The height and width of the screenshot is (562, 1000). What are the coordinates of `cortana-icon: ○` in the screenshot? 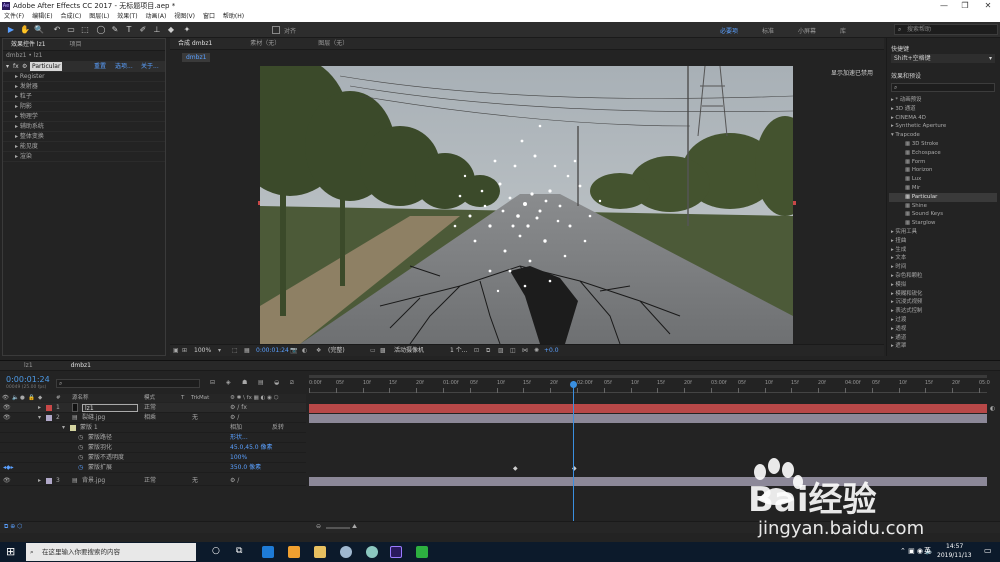 It's located at (216, 551).